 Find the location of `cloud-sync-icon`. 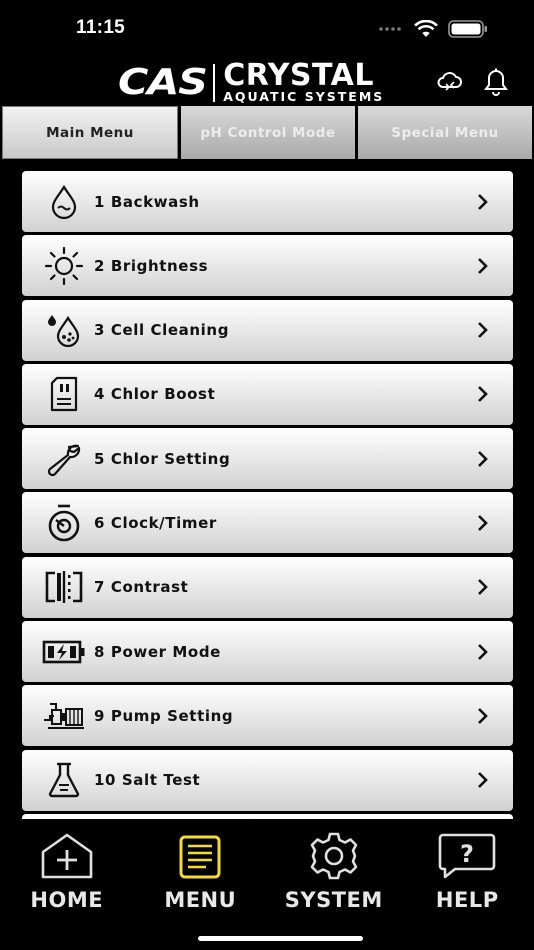

cloud-sync-icon is located at coordinates (450, 81).